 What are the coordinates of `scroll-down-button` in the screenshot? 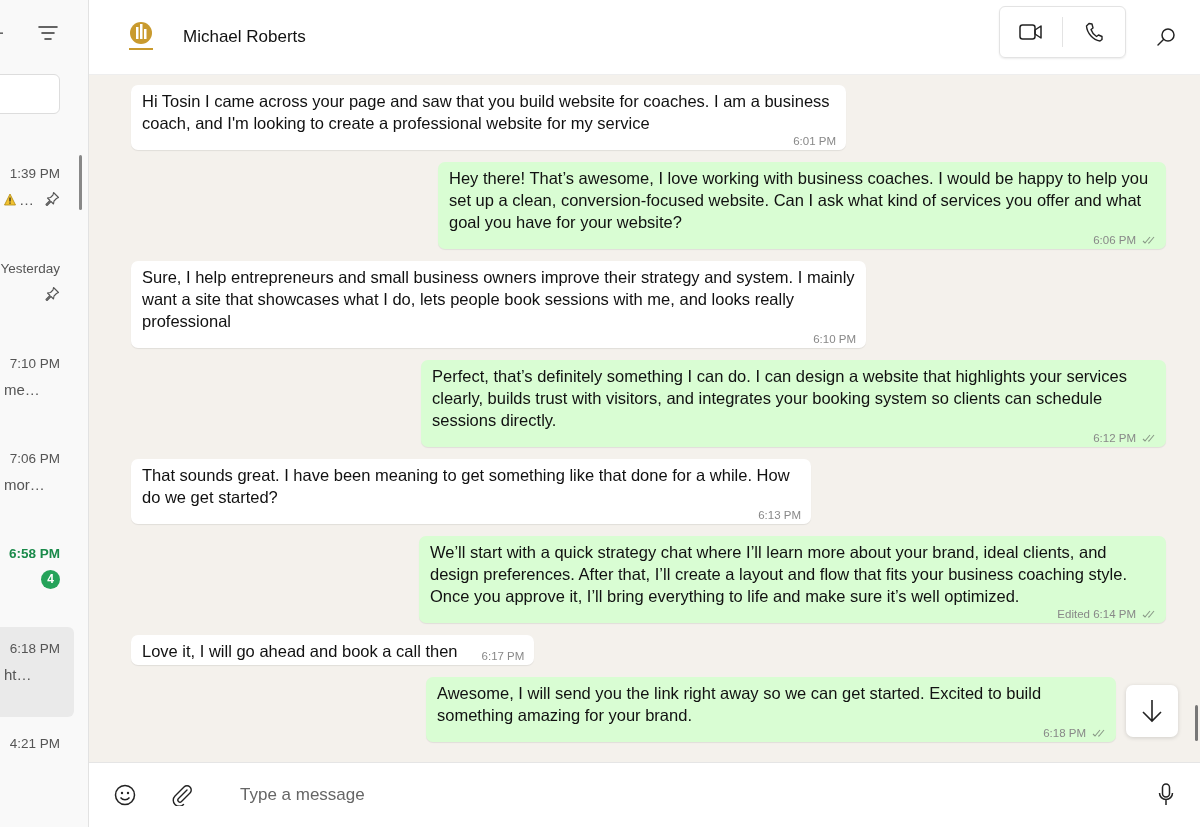 It's located at (1152, 711).